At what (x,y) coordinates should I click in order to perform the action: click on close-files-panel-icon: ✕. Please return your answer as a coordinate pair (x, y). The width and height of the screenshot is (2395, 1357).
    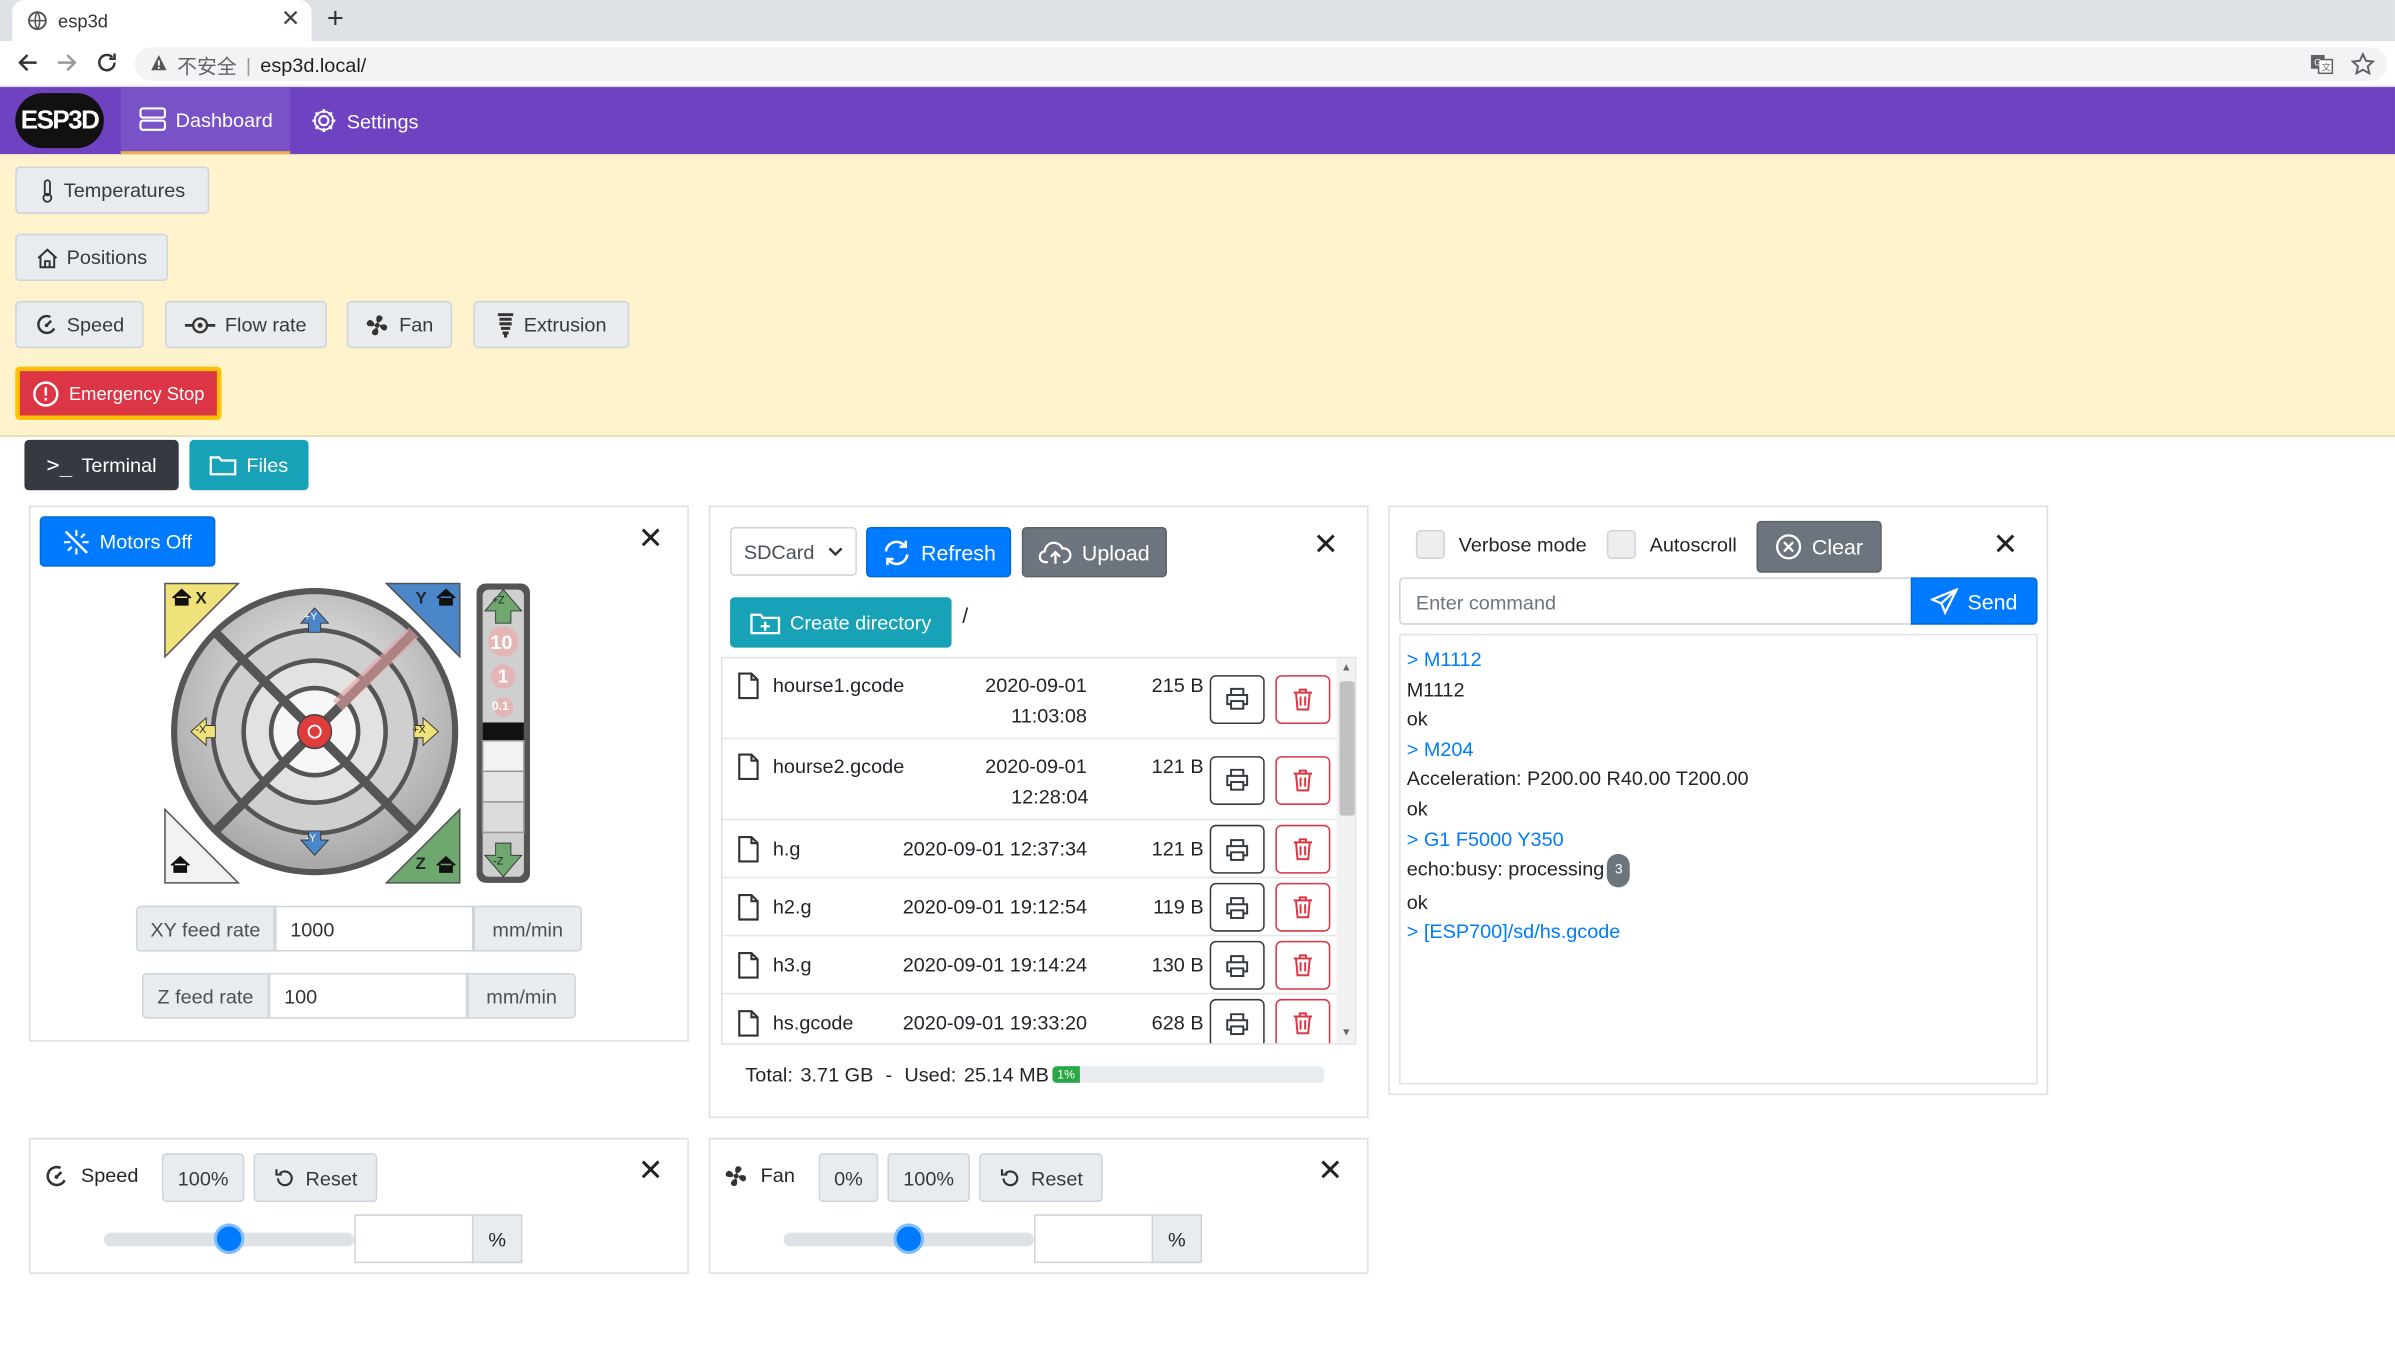
    Looking at the image, I should click on (1326, 545).